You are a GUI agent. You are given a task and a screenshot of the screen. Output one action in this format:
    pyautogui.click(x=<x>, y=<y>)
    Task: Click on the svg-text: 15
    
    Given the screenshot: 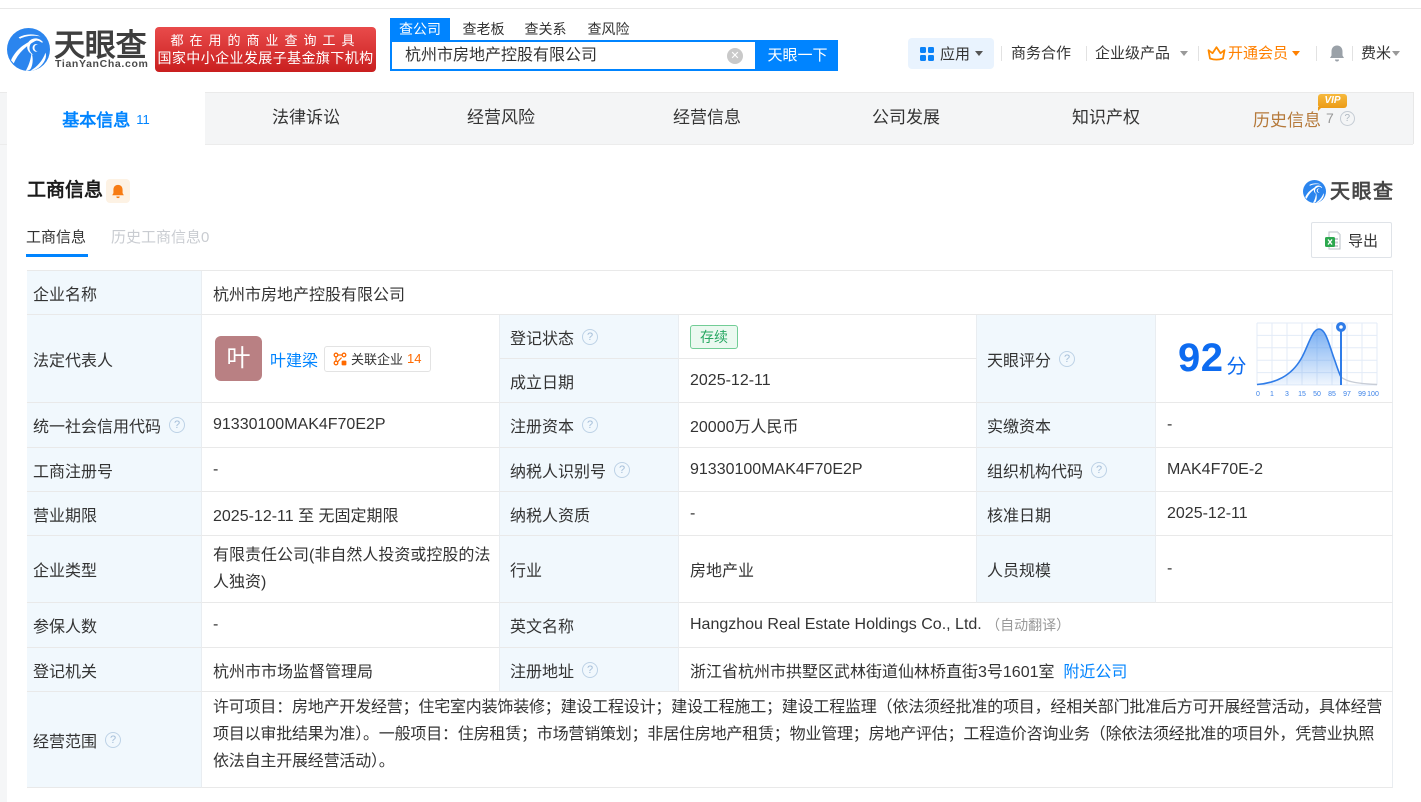 What is the action you would take?
    pyautogui.click(x=1302, y=394)
    